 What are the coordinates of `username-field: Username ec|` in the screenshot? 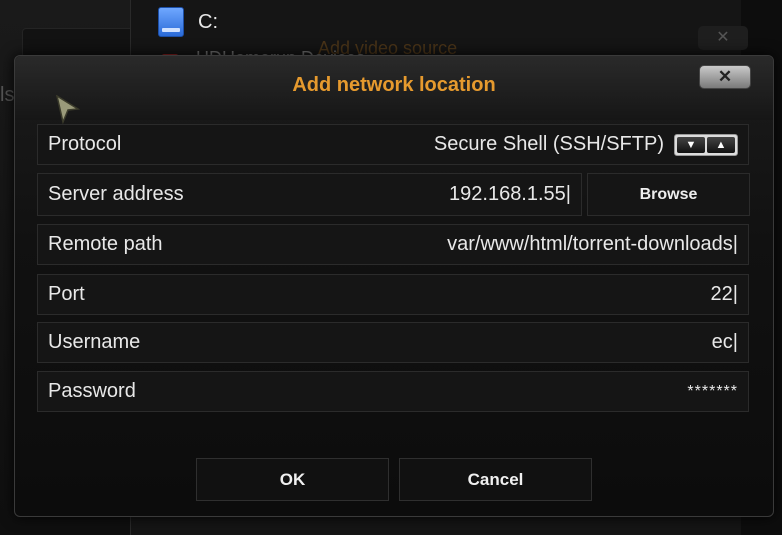 It's located at (393, 342).